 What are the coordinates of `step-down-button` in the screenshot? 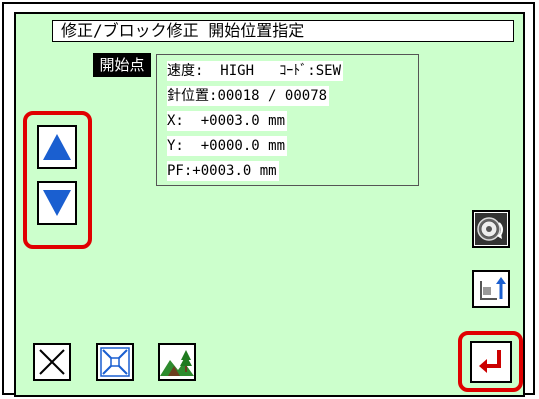 It's located at (57, 203).